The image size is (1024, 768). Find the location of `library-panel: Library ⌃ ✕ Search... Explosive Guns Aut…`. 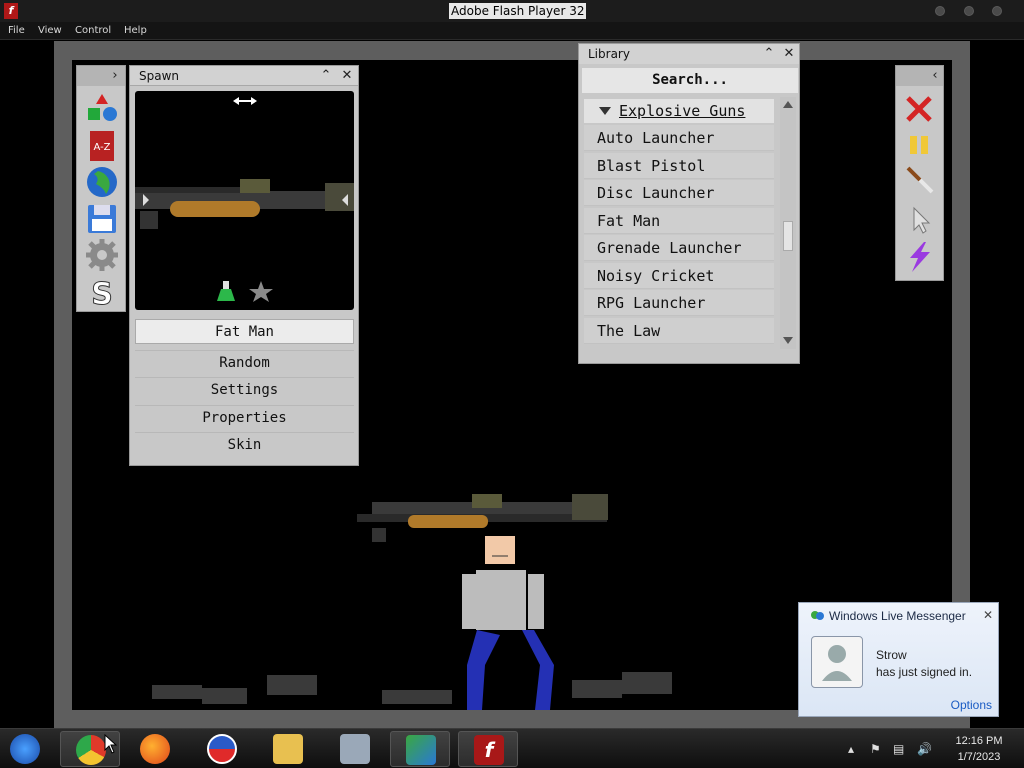

library-panel: Library ⌃ ✕ Search... Explosive Guns Aut… is located at coordinates (689, 203).